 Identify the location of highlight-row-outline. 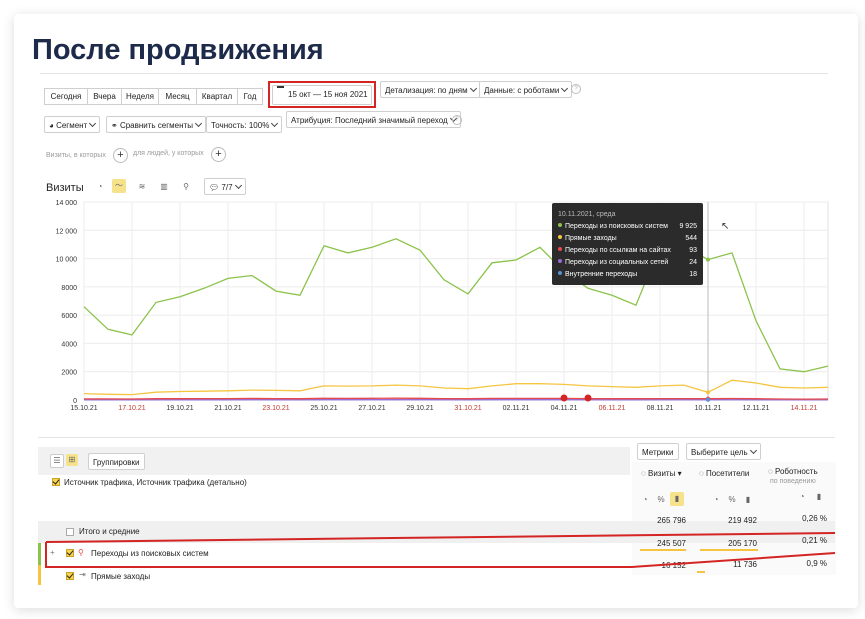
(440, 550).